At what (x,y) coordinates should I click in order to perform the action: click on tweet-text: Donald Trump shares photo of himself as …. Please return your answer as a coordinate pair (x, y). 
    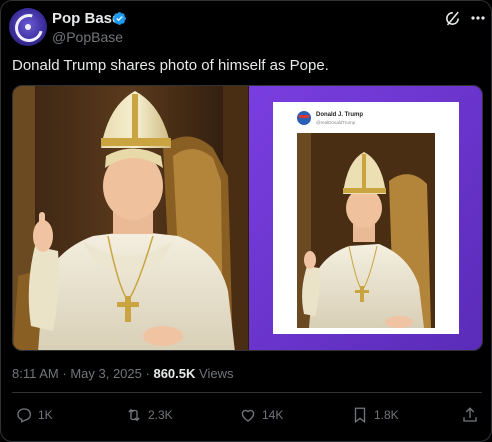
    Looking at the image, I should click on (170, 65).